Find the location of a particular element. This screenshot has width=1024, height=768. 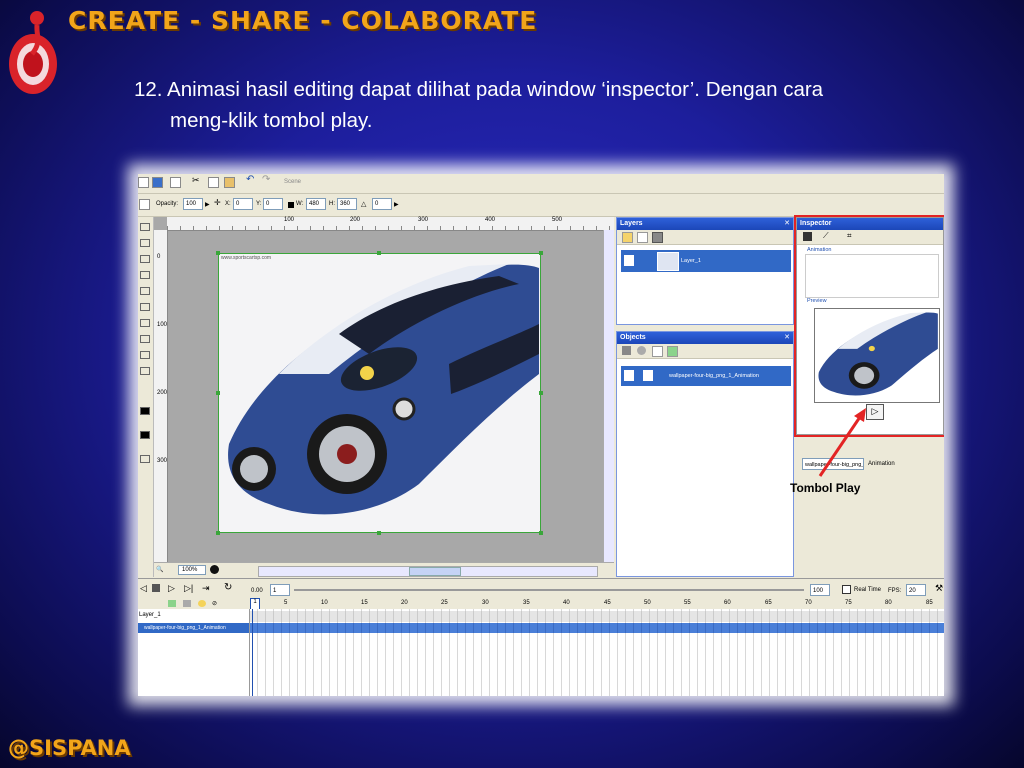

footer-brand: @SISPANA is located at coordinates (69, 748).